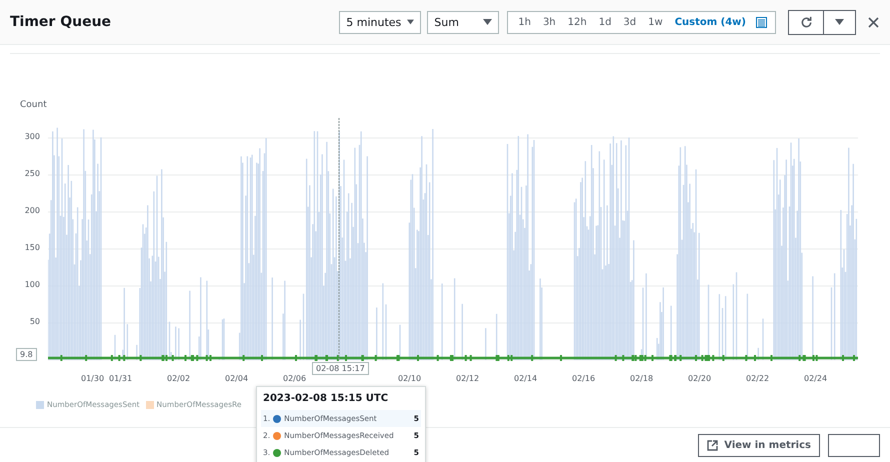  I want to click on x-tick-label: 02/18, so click(642, 378).